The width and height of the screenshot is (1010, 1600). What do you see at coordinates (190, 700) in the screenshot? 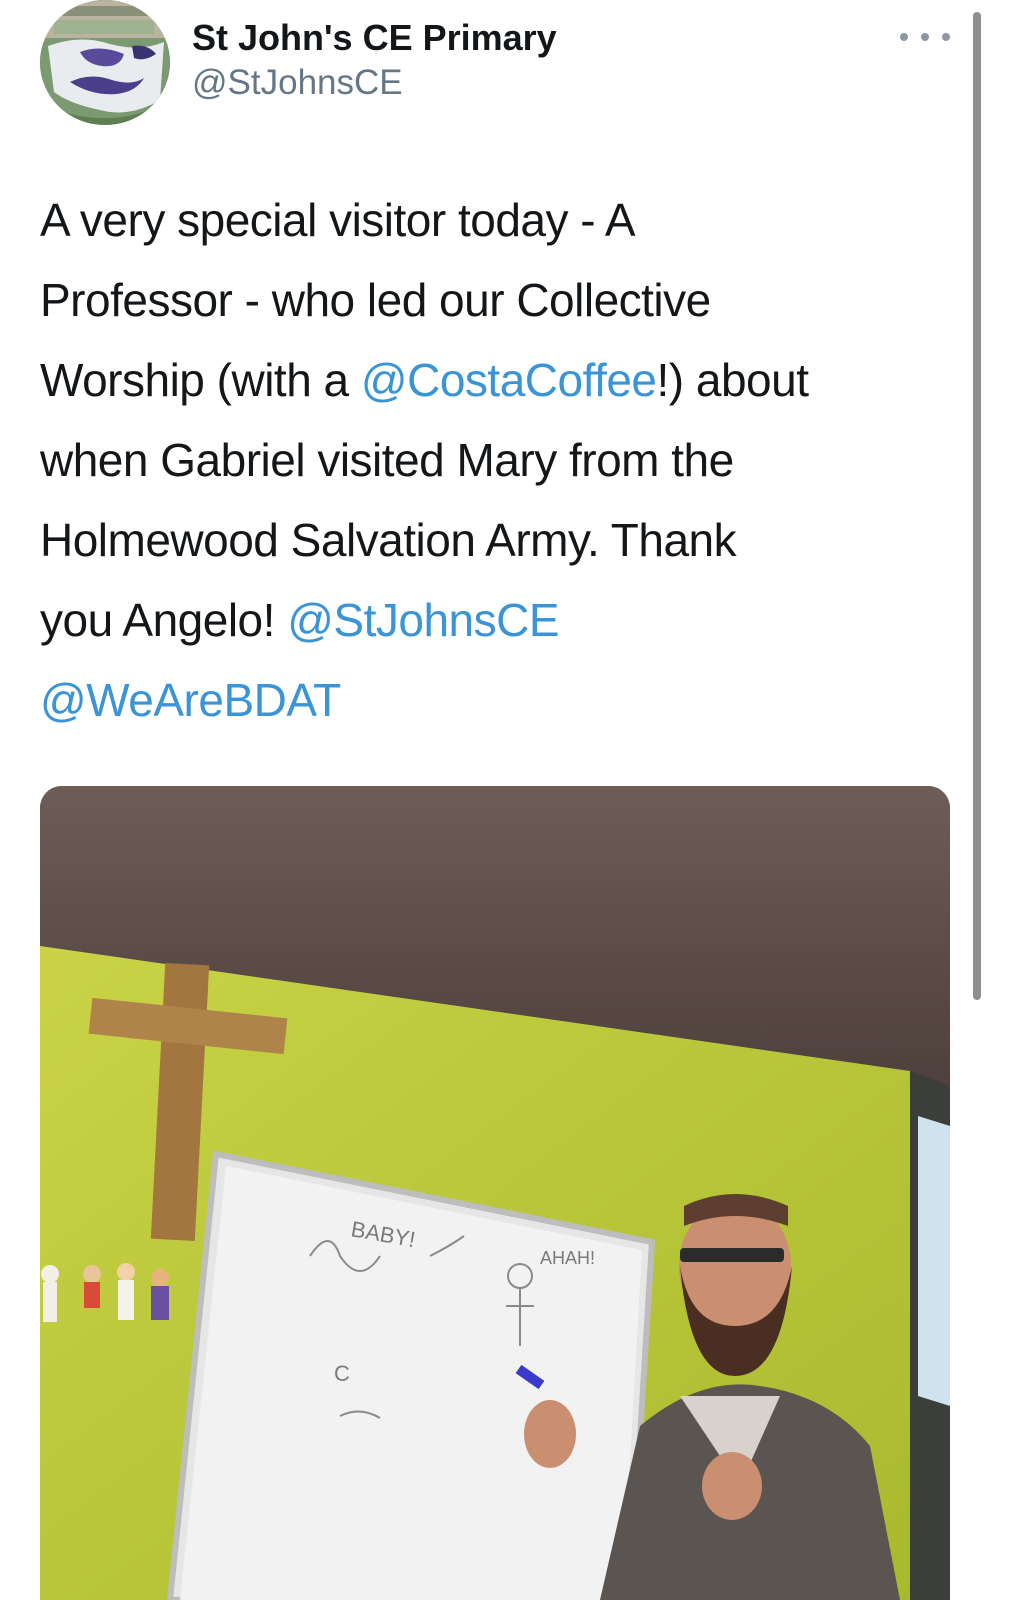
I see `mention-wearebdat: @WeAreBDAT` at bounding box center [190, 700].